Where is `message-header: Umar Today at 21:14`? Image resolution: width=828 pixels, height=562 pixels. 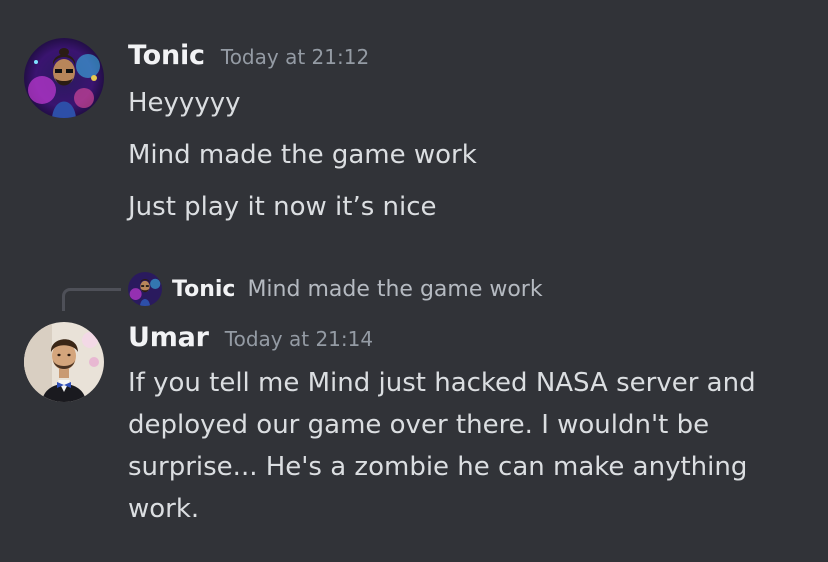
message-header: Umar Today at 21:14 is located at coordinates (250, 337).